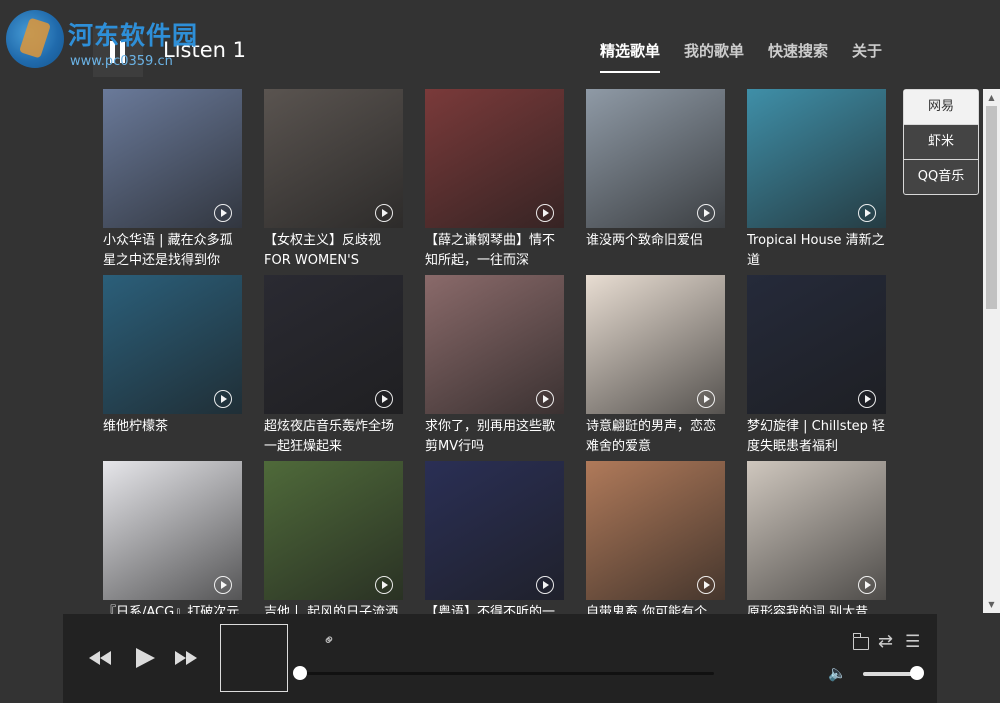 The image size is (1000, 703). I want to click on tab-quick-search: 快速搜索, so click(798, 55).